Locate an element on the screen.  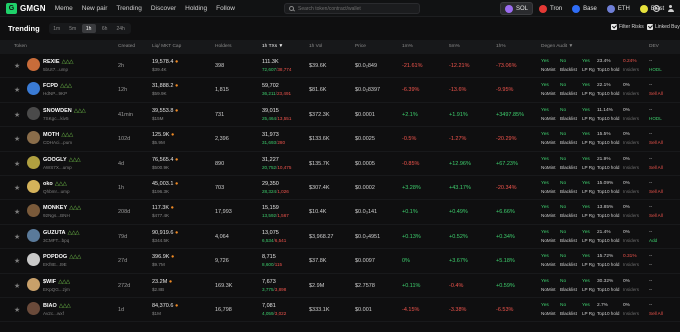
nav-link-new-pair: New pair is located at coordinates (95, 8).